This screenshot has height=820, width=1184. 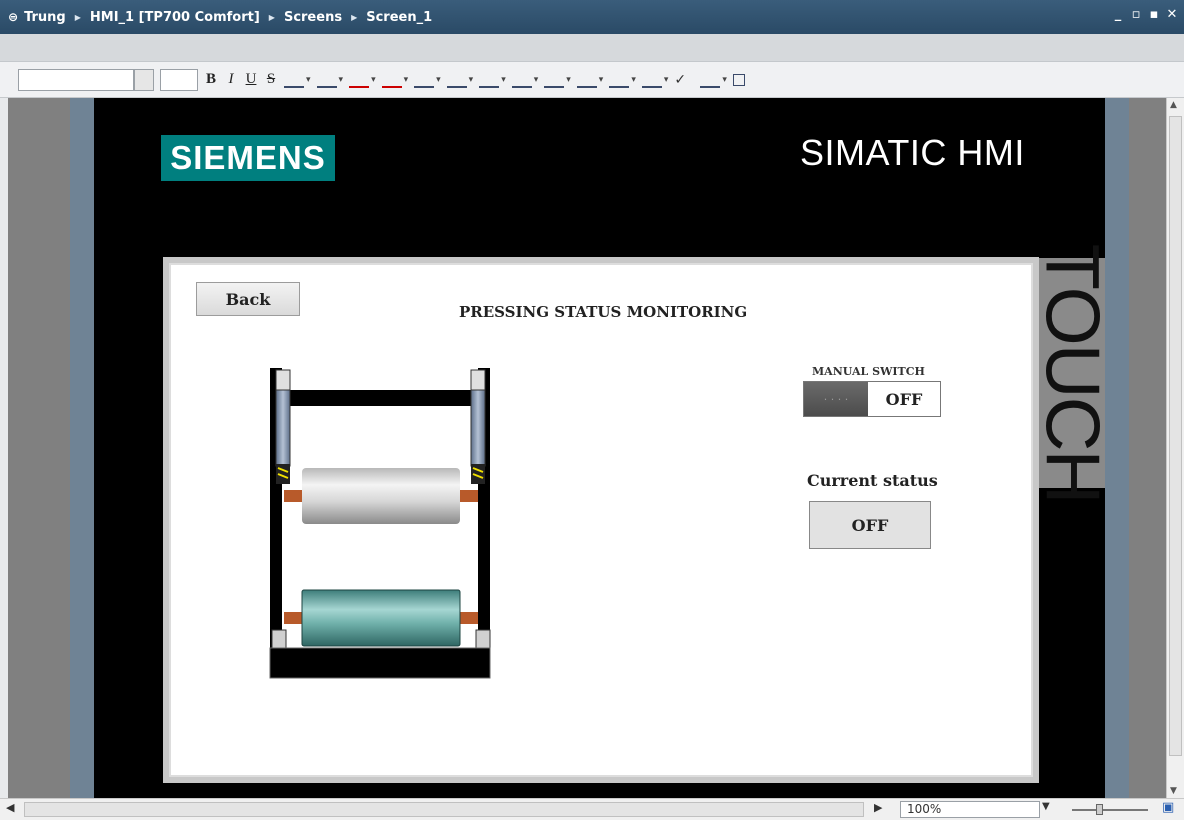 What do you see at coordinates (391, 80) in the screenshot?
I see `fill-color-icon` at bounding box center [391, 80].